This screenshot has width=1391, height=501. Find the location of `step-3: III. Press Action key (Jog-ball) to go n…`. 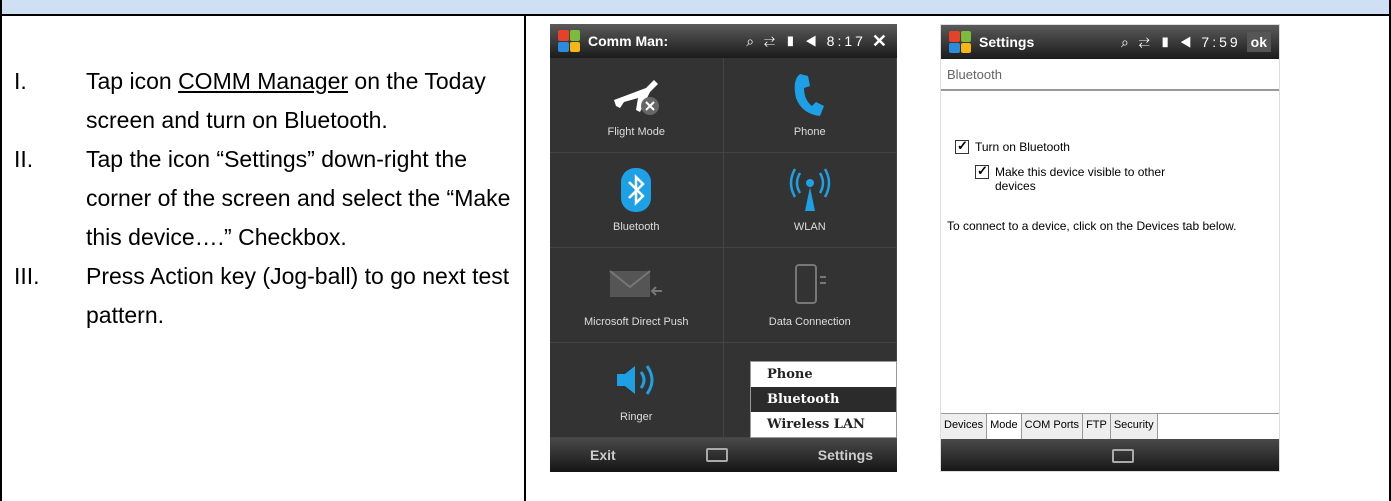

step-3: III. Press Action key (Jog-ball) to go n… is located at coordinates (269, 296).